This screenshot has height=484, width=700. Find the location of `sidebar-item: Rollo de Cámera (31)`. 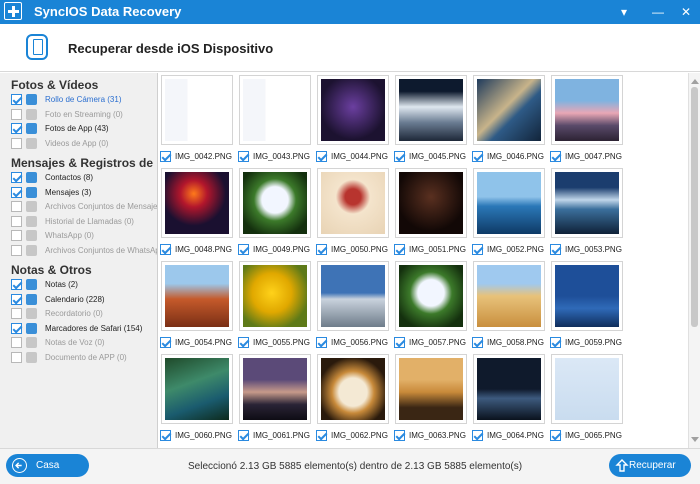

sidebar-item: Rollo de Cámera (31) is located at coordinates (84, 100).